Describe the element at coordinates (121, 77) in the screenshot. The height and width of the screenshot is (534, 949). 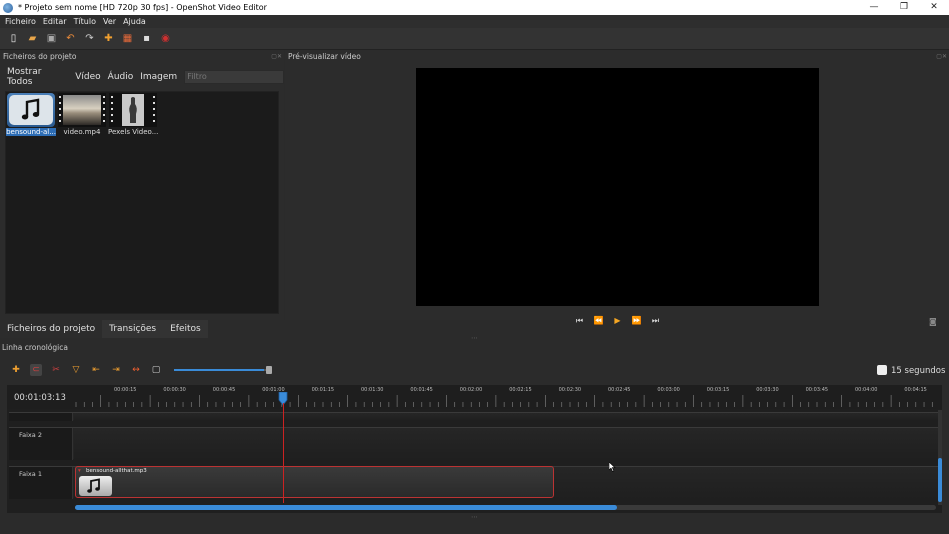
I see `filter-tab-audio: Áudio` at that location.